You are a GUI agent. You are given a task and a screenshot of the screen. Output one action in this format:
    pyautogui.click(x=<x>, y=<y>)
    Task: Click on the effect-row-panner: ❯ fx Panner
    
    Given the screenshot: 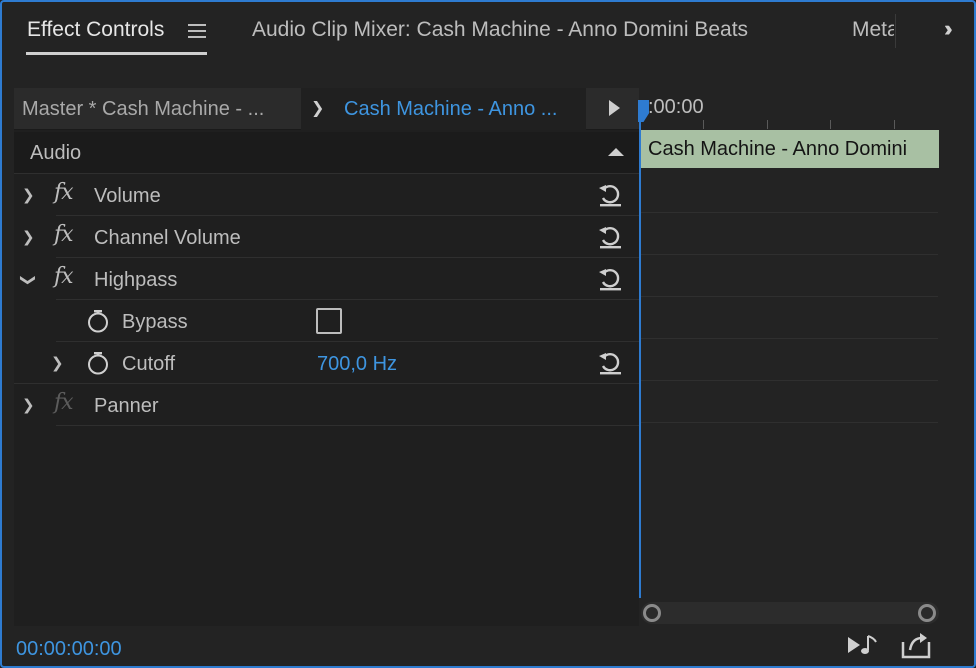 What is the action you would take?
    pyautogui.click(x=326, y=405)
    